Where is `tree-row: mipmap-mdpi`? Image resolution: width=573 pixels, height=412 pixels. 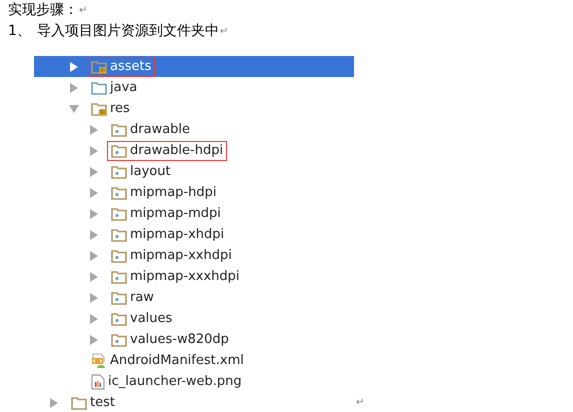
tree-row: mipmap-mdpi is located at coordinates (194, 213).